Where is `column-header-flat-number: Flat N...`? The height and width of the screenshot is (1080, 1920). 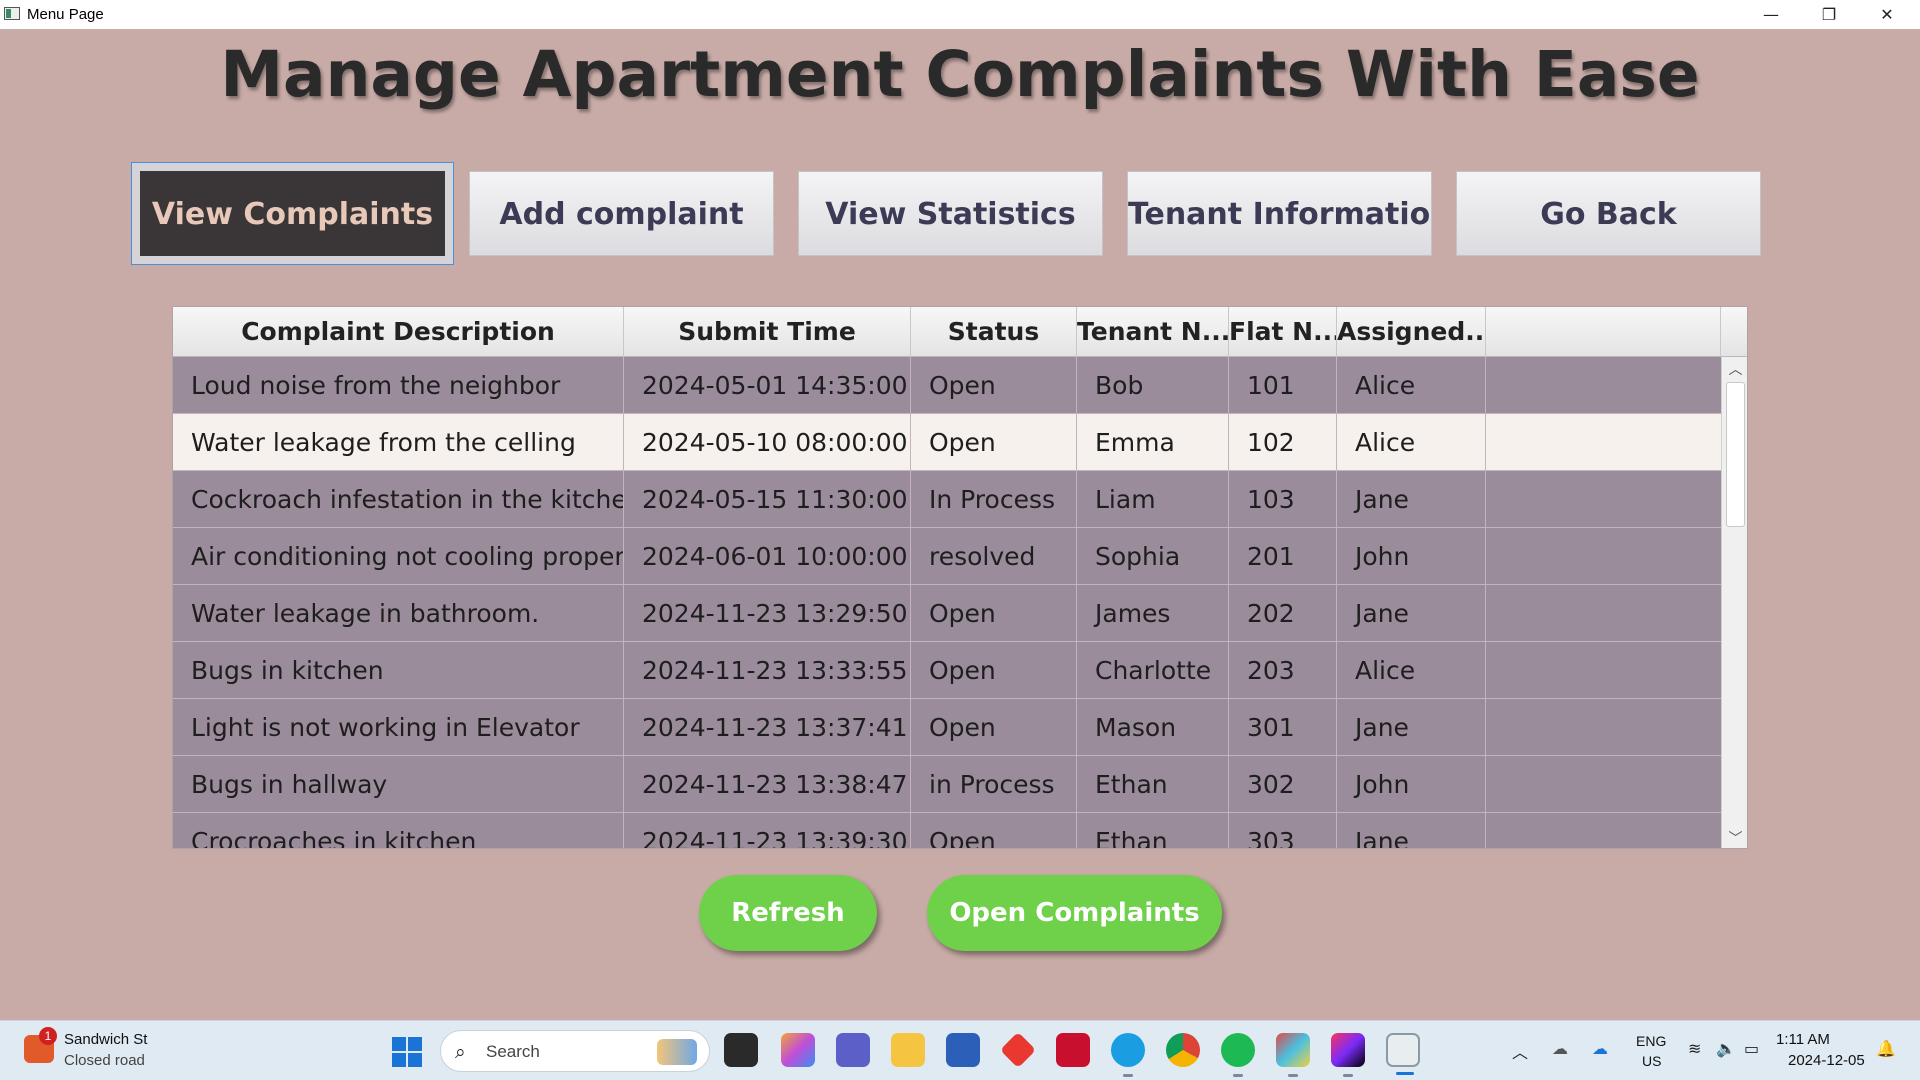
column-header-flat-number: Flat N... is located at coordinates (1283, 332).